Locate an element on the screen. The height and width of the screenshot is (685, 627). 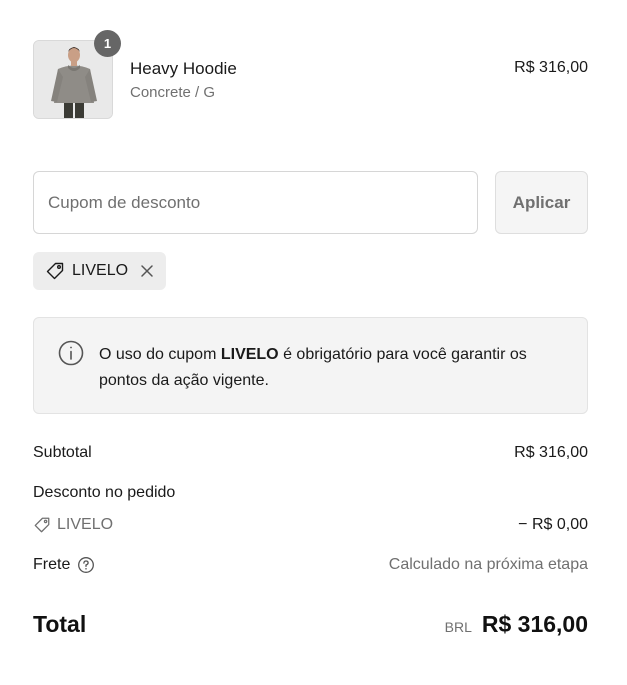
help-icon is located at coordinates (86, 565).